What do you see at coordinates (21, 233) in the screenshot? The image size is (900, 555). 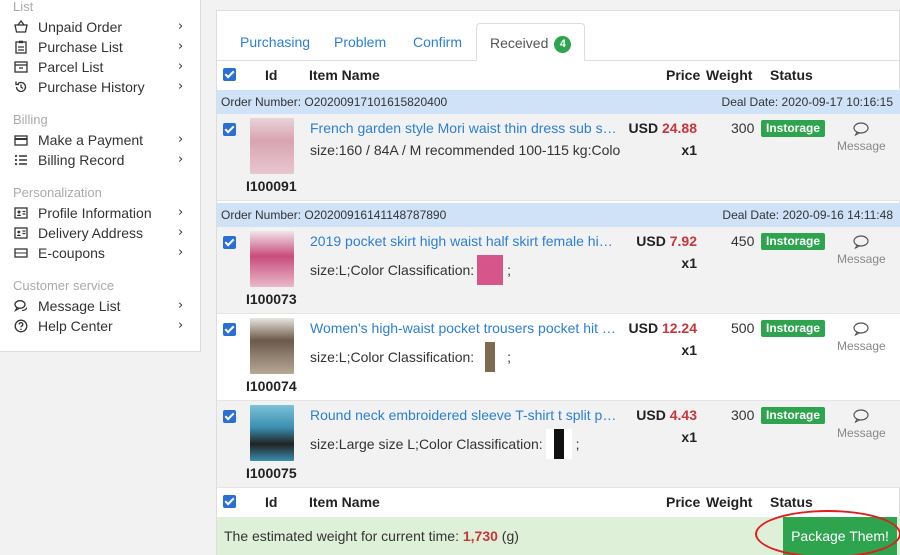 I see `address-card-icon` at bounding box center [21, 233].